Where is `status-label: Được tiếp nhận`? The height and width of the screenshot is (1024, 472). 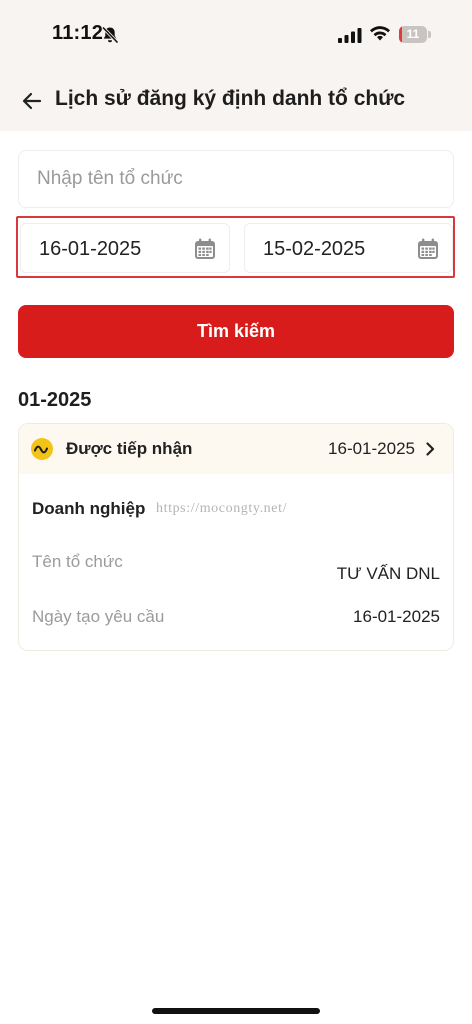
status-label: Được tiếp nhận is located at coordinates (129, 448).